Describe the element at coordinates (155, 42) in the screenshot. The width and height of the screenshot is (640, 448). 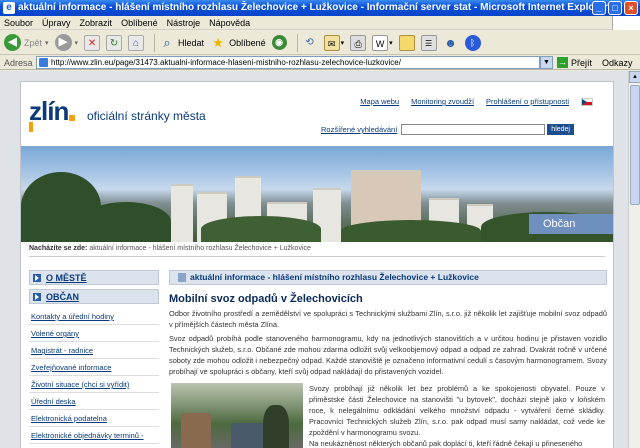
I see `toolbar-separator` at that location.